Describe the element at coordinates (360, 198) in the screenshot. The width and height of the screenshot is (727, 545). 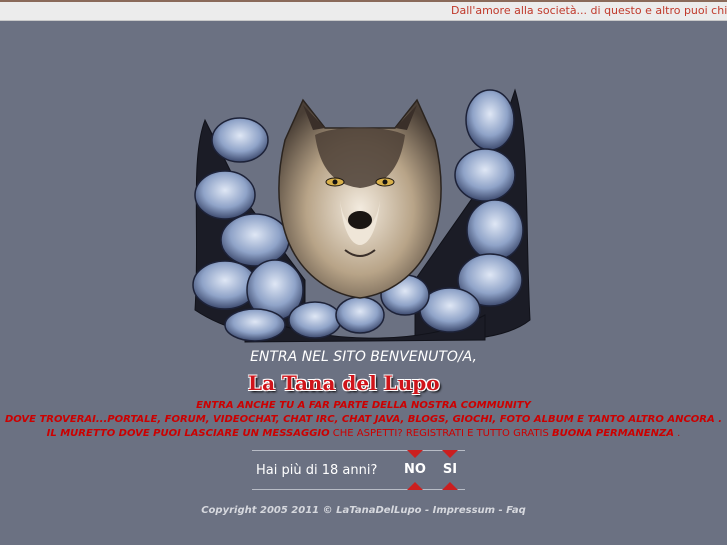
I see `wolf-head-icon` at that location.